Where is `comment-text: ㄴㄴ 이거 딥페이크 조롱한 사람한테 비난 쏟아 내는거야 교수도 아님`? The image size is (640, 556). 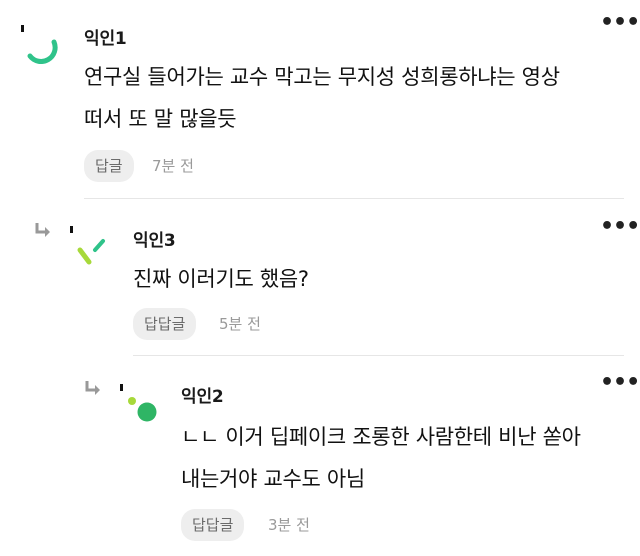
comment-text: ㄴㄴ 이거 딥페이크 조롱한 사람한테 비난 쏟아 내는거야 교수도 아님 is located at coordinates (403, 458).